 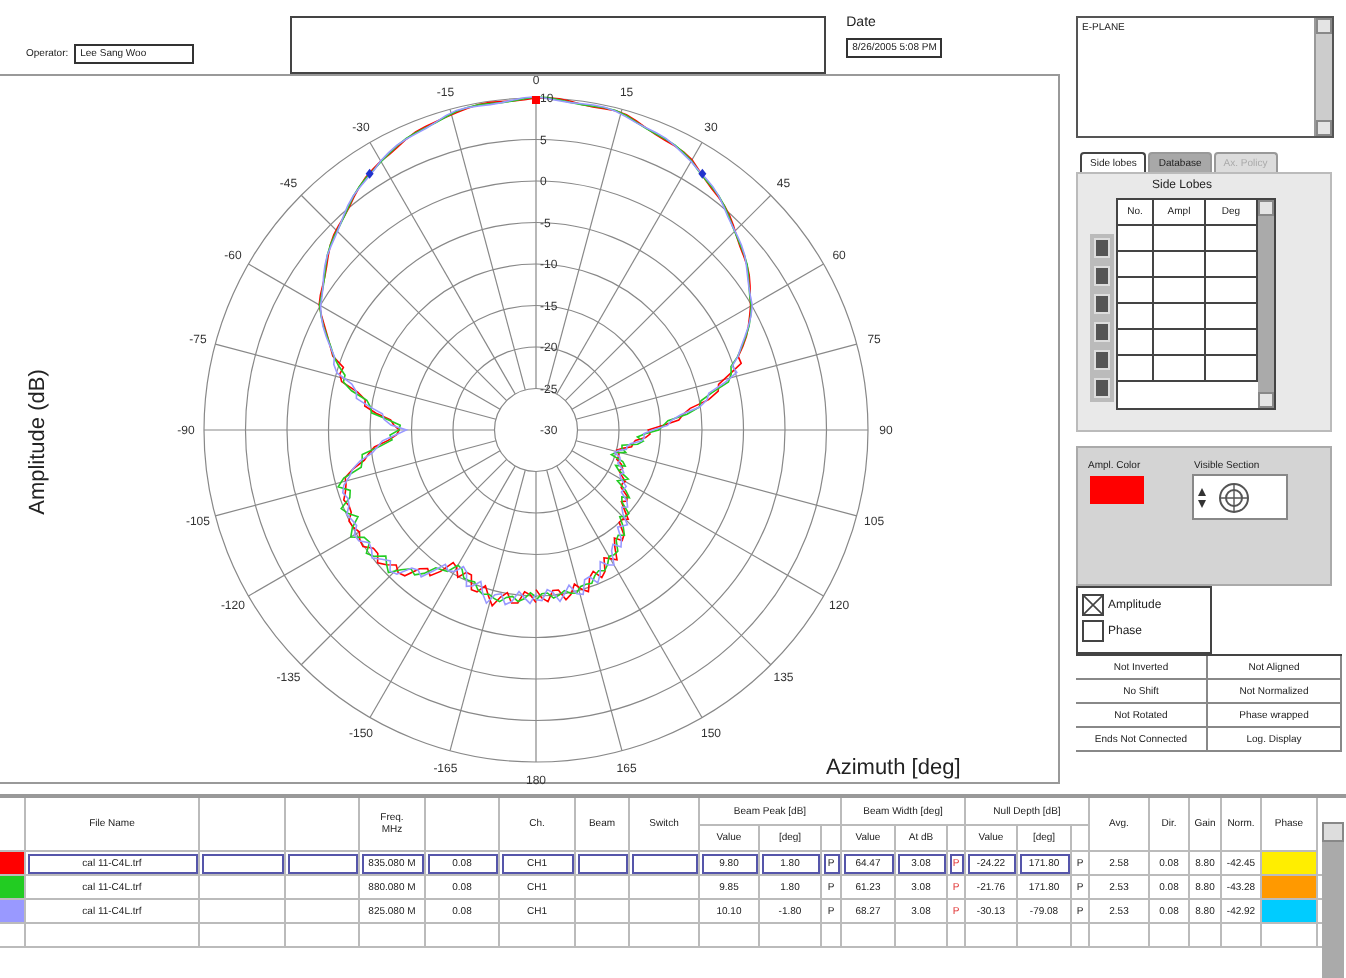 I want to click on comment-field, so click(x=558, y=45).